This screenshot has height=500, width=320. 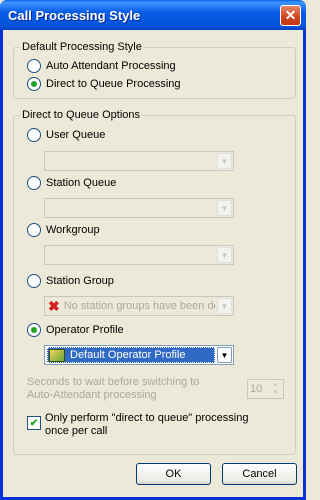 What do you see at coordinates (173, 474) in the screenshot?
I see `ok-button: OK` at bounding box center [173, 474].